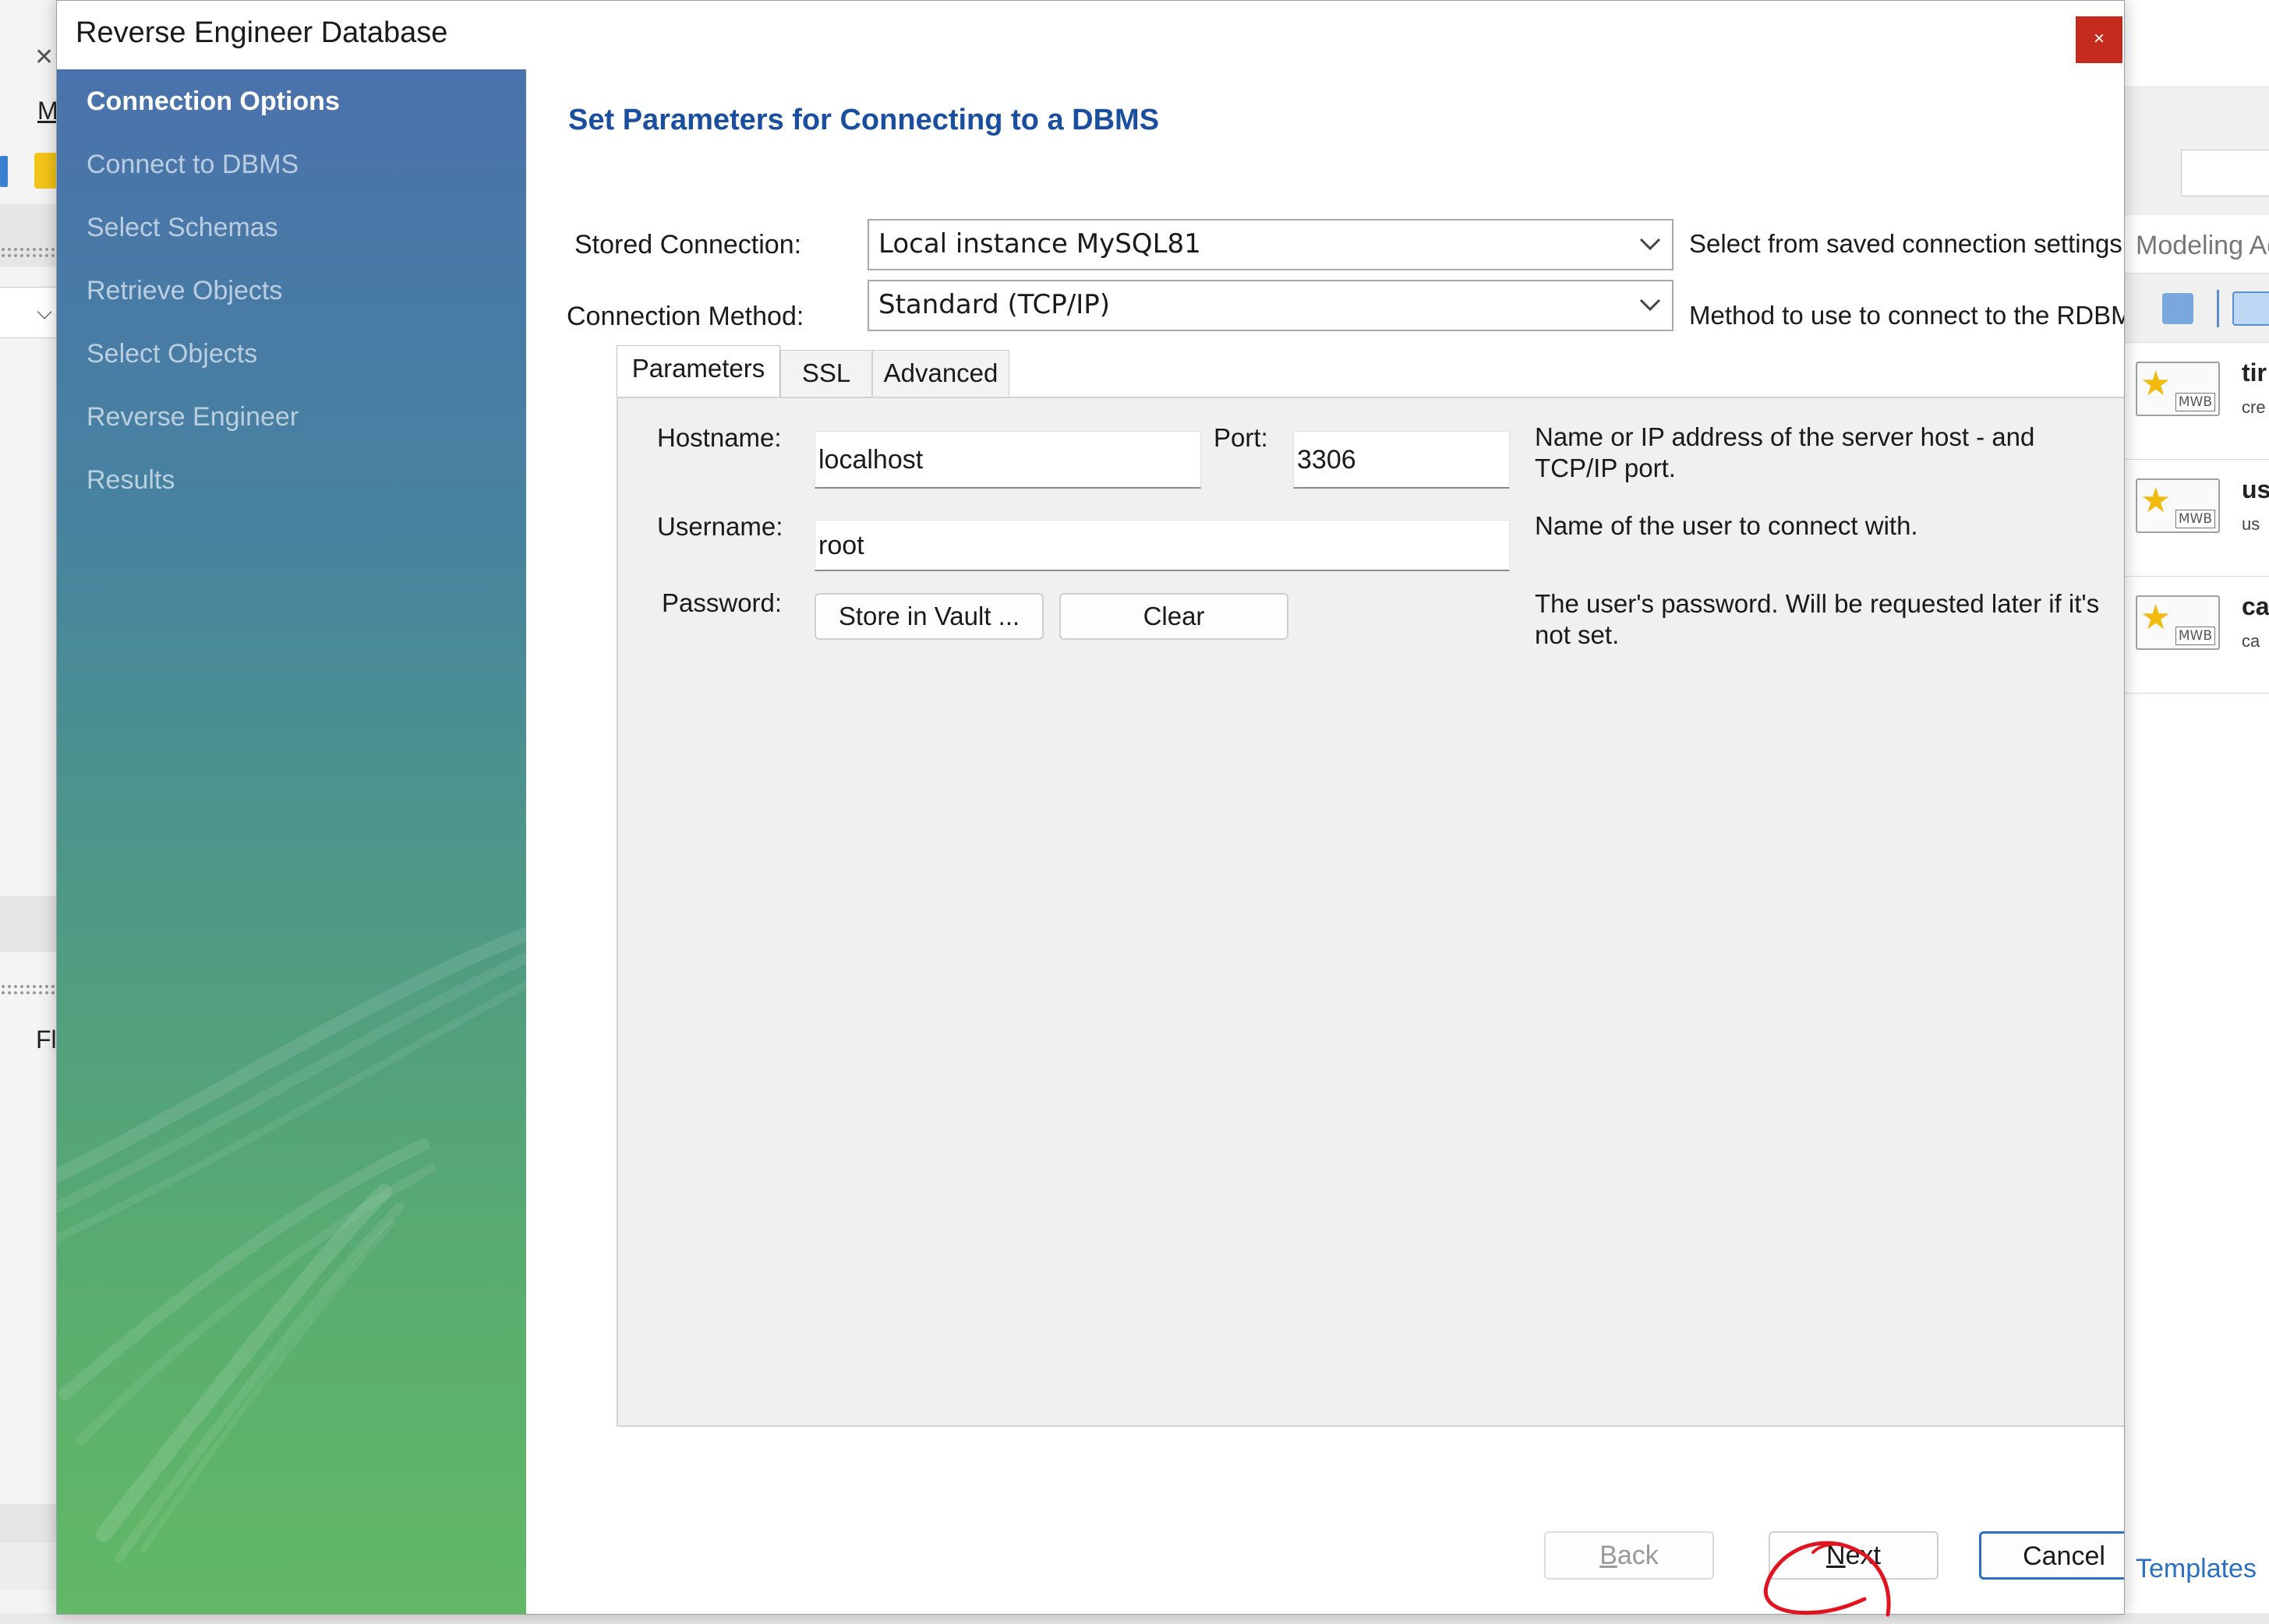 Image resolution: width=2269 pixels, height=1624 pixels. I want to click on connection-method-hint: Method to use to connect to the RDBMS, so click(1907, 315).